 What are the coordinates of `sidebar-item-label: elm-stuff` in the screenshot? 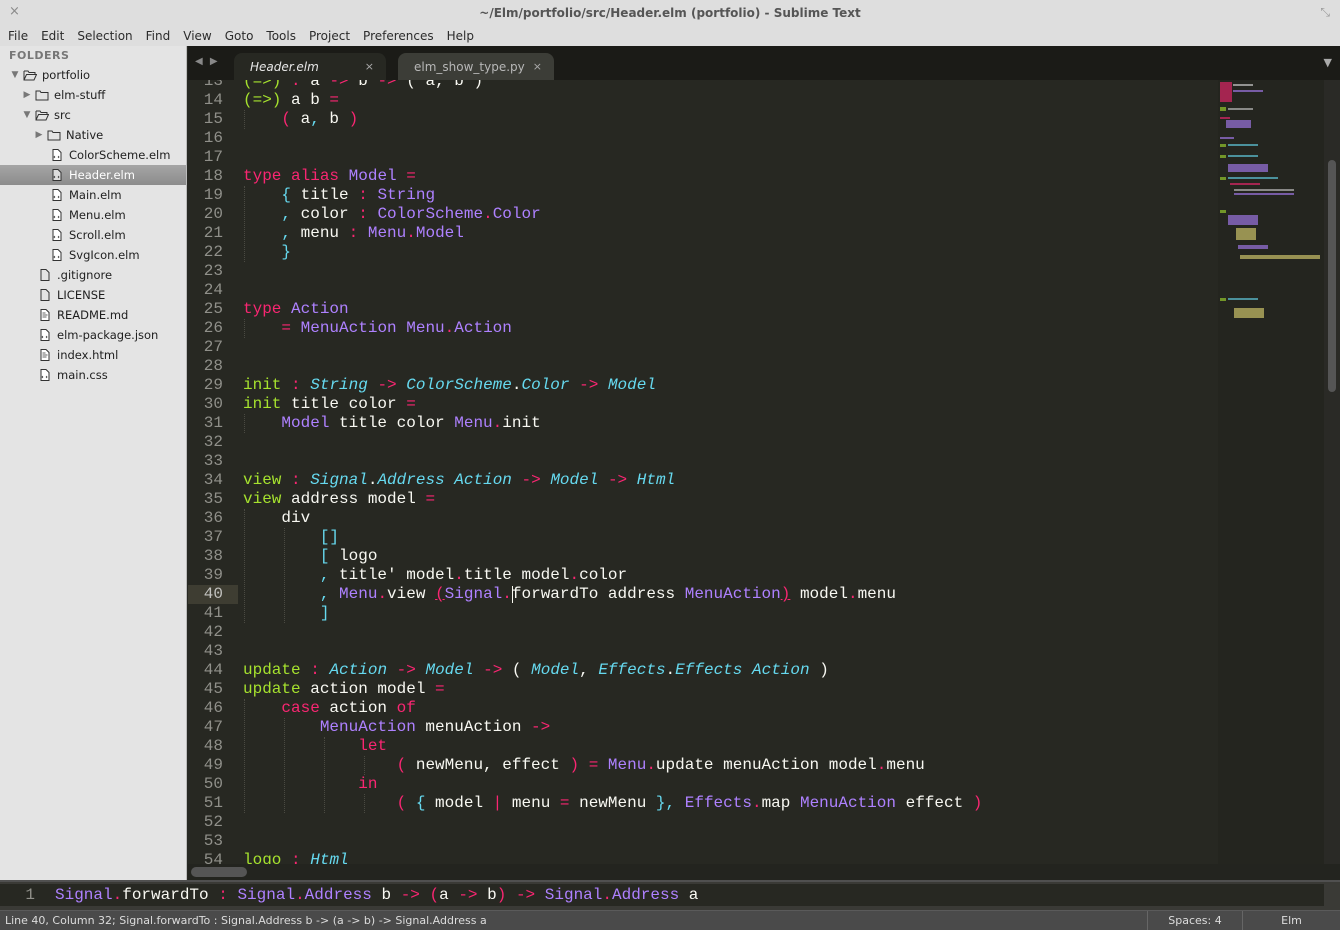 It's located at (80, 95).